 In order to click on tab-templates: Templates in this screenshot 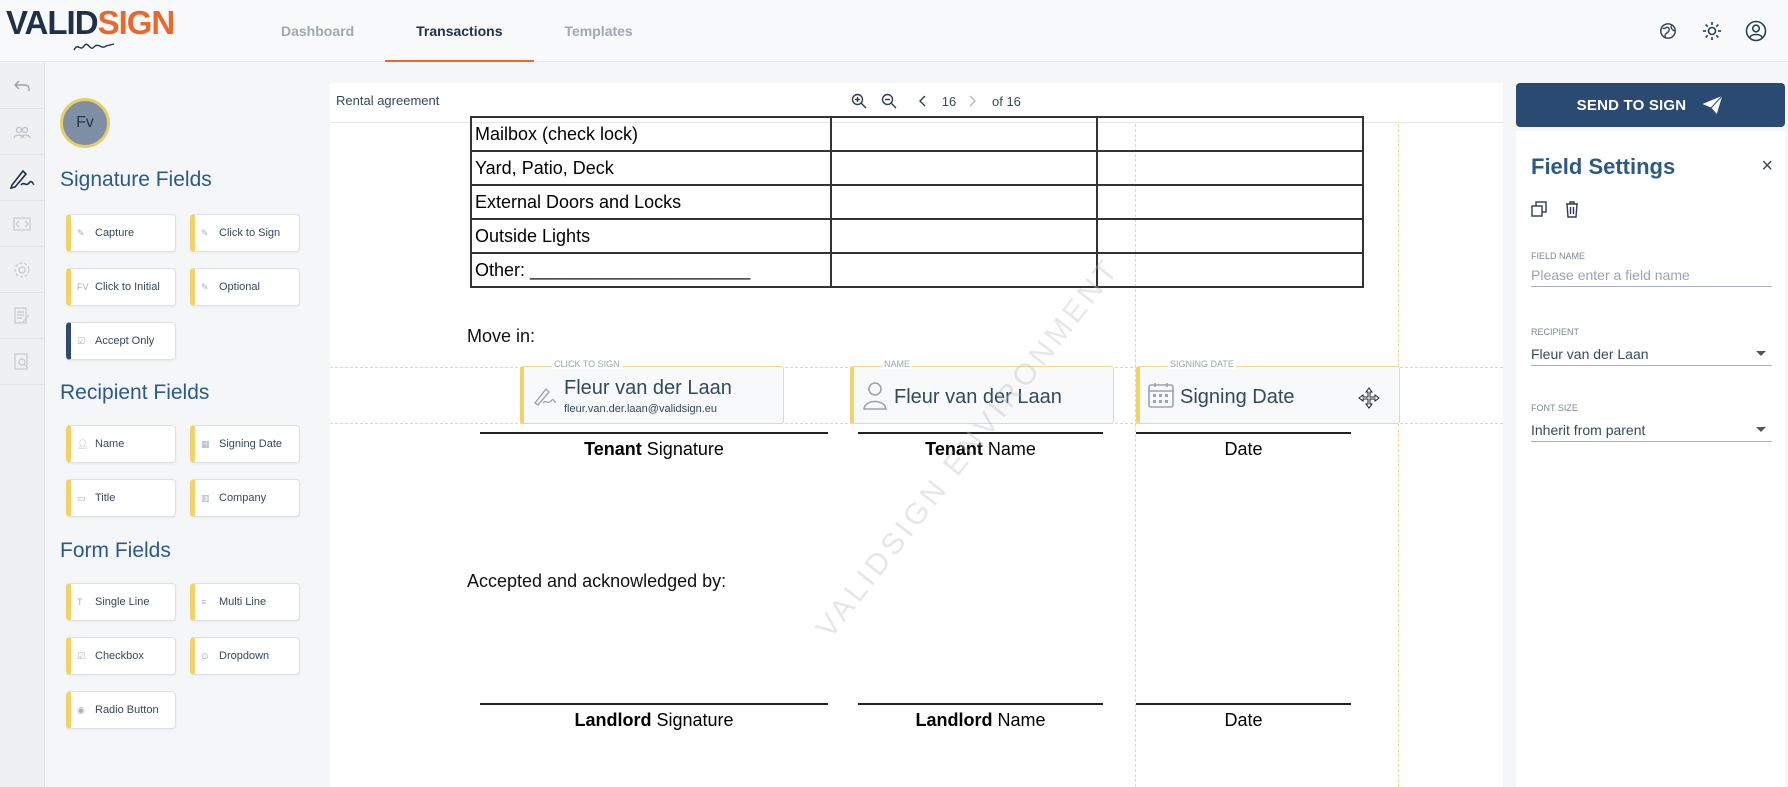, I will do `click(599, 31)`.